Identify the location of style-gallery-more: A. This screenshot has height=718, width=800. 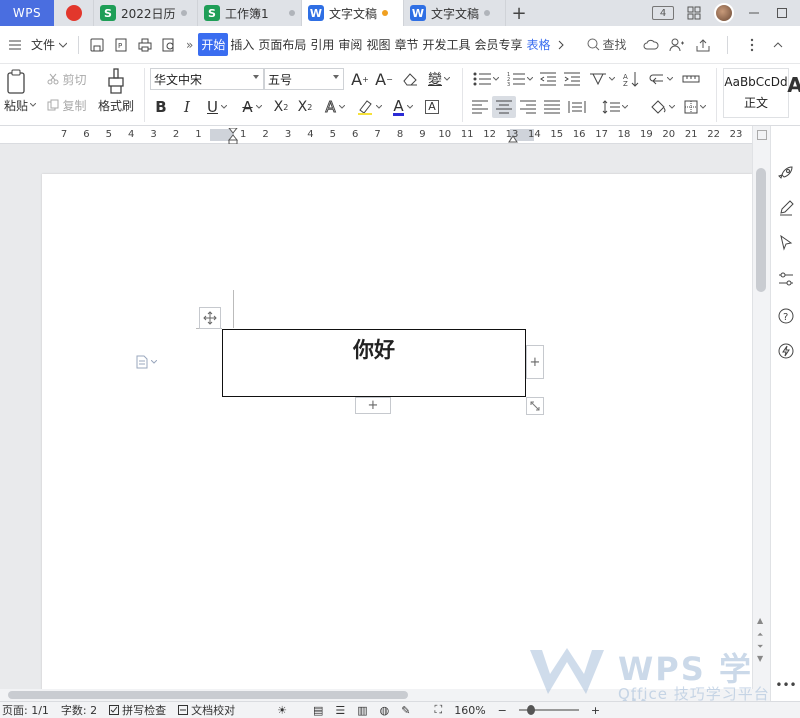
(793, 85).